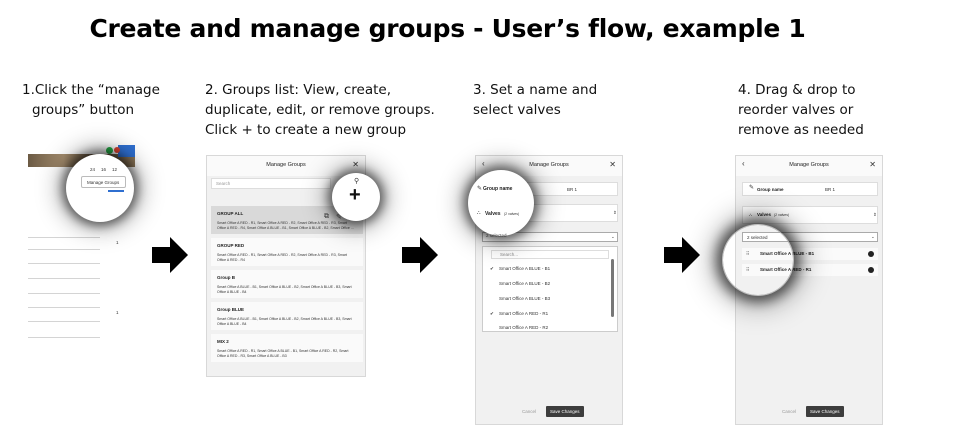 The image size is (980, 426). I want to click on step-1-caption: 1.Click the “manage groups” button, so click(91, 100).